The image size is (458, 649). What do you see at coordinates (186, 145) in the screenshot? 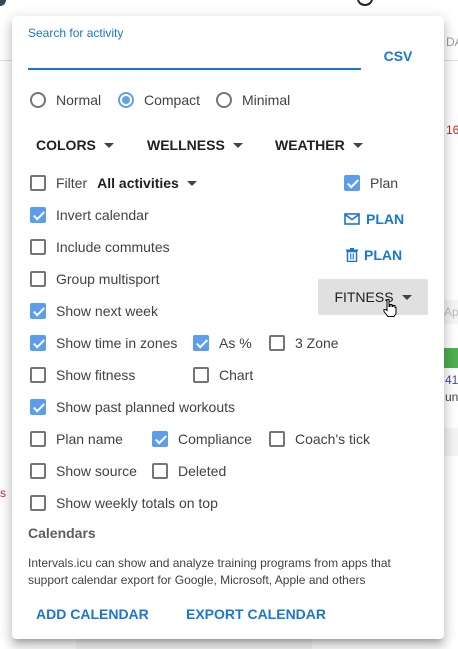
I see `wellness-menu-label: WELLNESS` at bounding box center [186, 145].